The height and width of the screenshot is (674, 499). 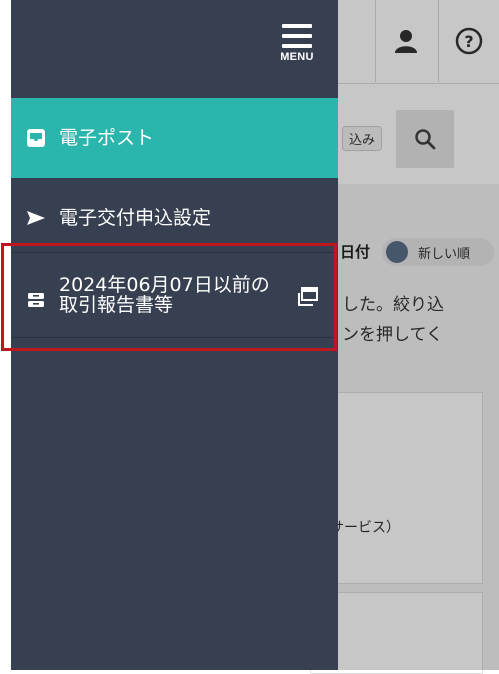 What do you see at coordinates (5, 335) in the screenshot?
I see `left-edge` at bounding box center [5, 335].